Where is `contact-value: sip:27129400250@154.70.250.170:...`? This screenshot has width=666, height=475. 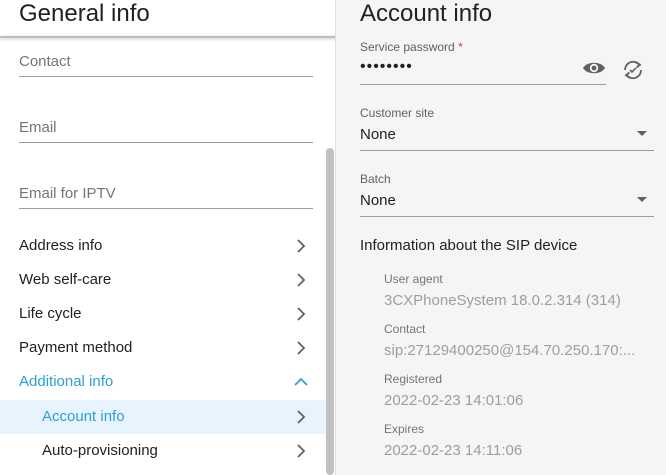
contact-value: sip:27129400250@154.70.250.170:... is located at coordinates (510, 350).